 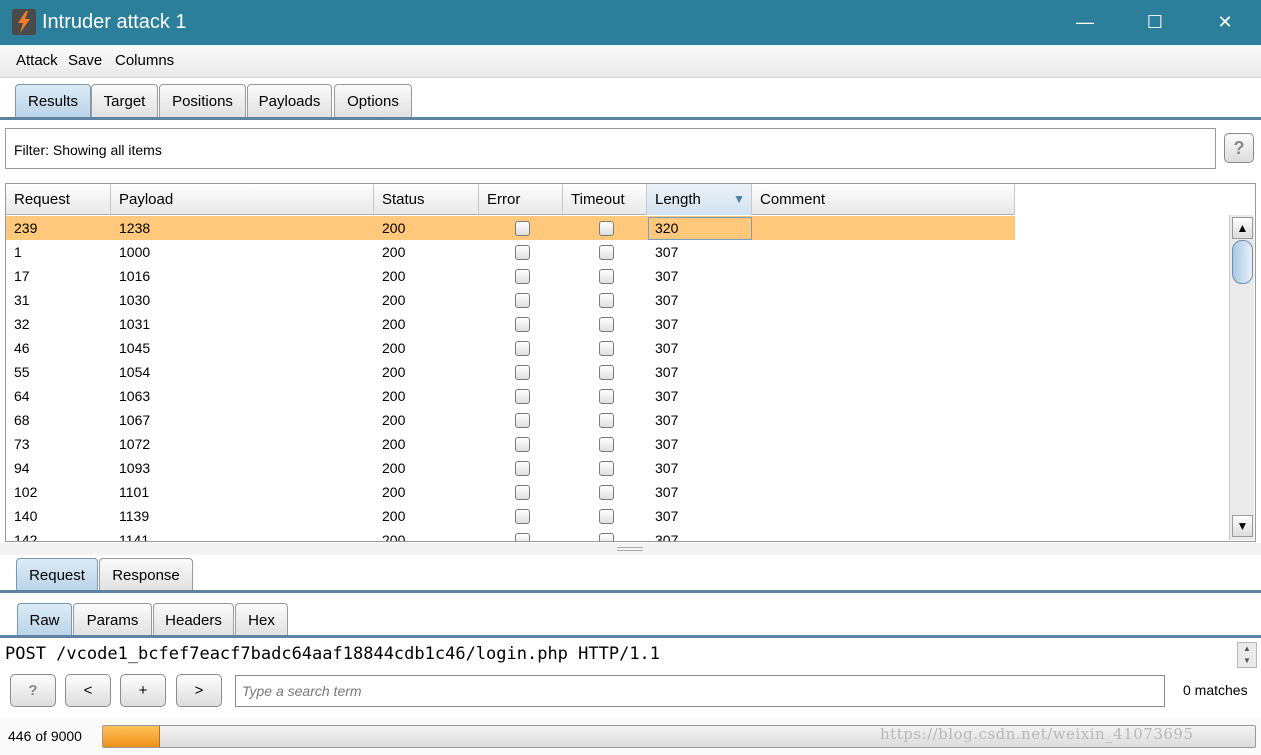 I want to click on progress-fill, so click(x=132, y=736).